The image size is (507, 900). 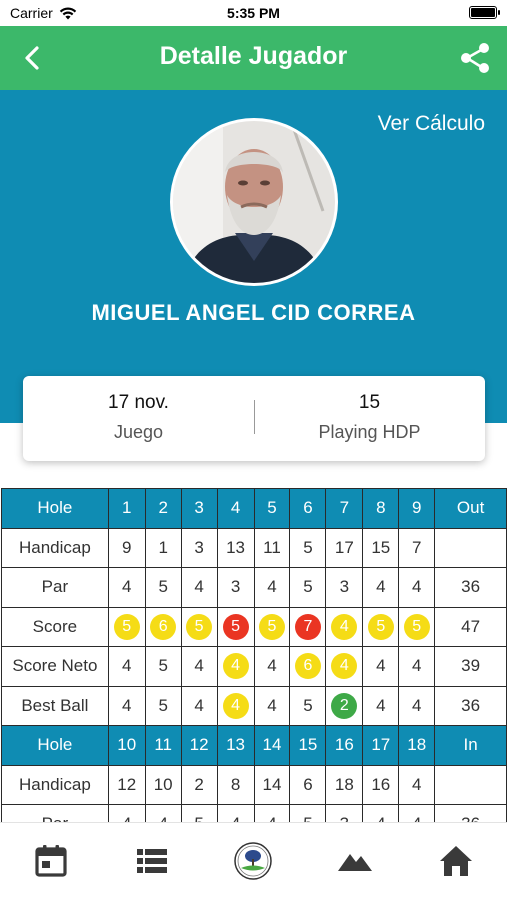 What do you see at coordinates (199, 547) in the screenshot?
I see `score-cell: 3` at bounding box center [199, 547].